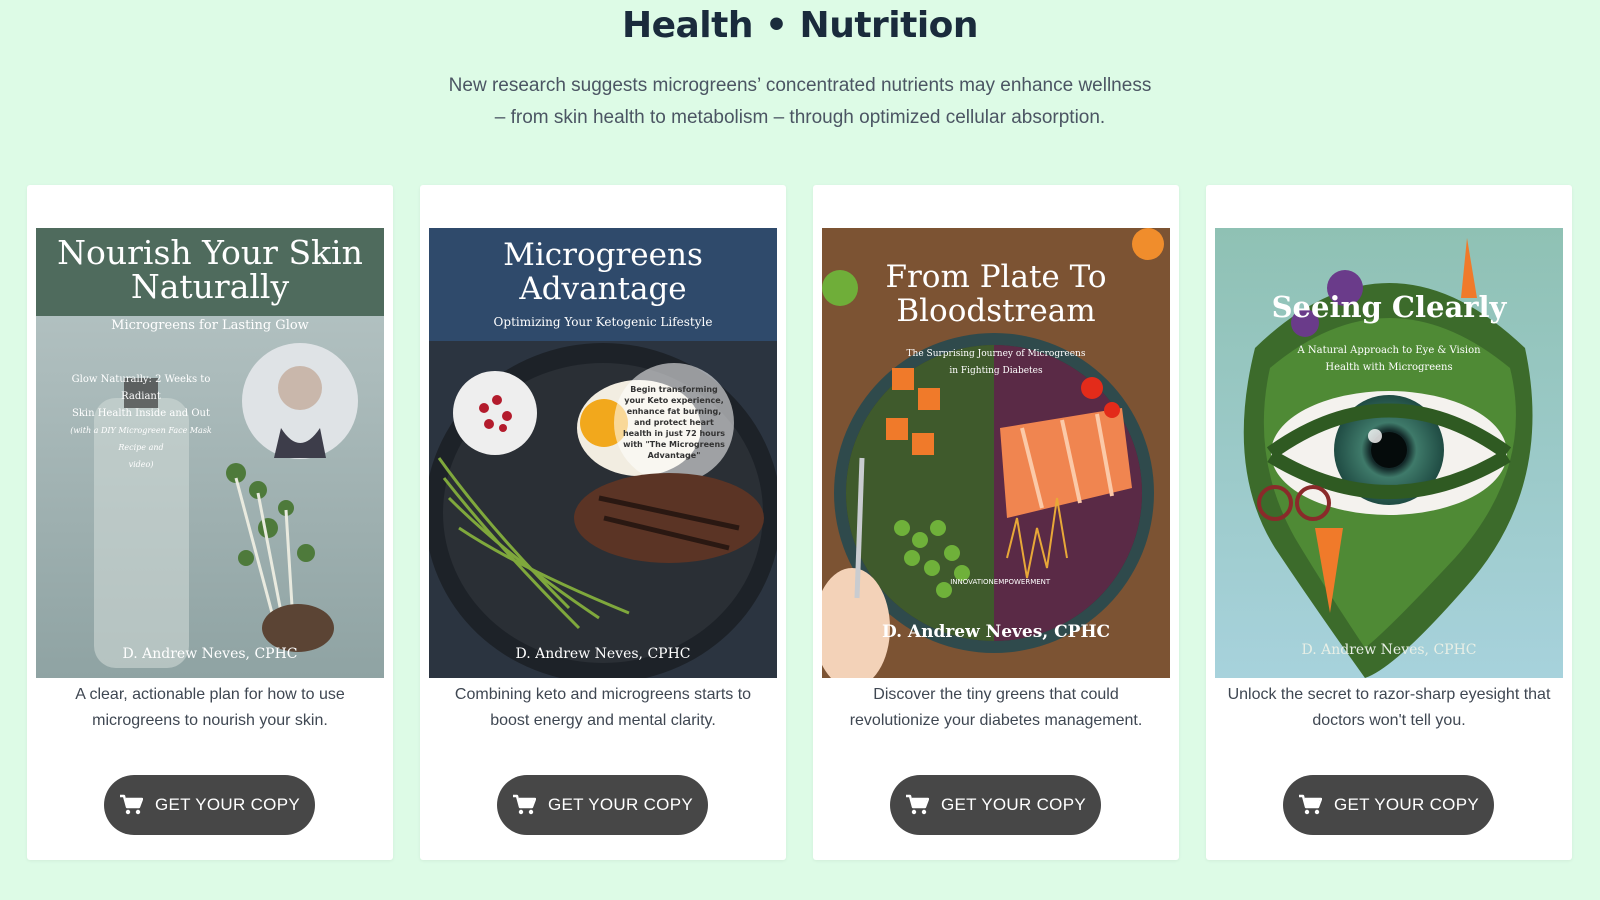  What do you see at coordinates (1389, 367) in the screenshot?
I see `cover-subtitle-line-2: Health with Microgreens` at bounding box center [1389, 367].